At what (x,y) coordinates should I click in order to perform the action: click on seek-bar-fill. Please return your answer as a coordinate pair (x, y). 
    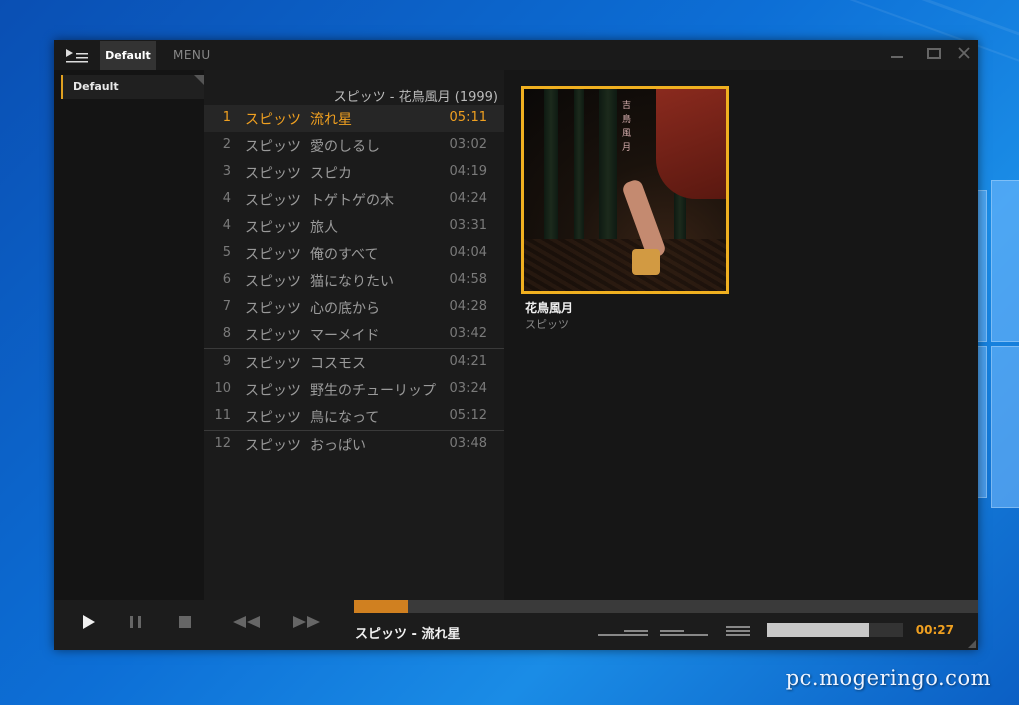
    Looking at the image, I should click on (381, 606).